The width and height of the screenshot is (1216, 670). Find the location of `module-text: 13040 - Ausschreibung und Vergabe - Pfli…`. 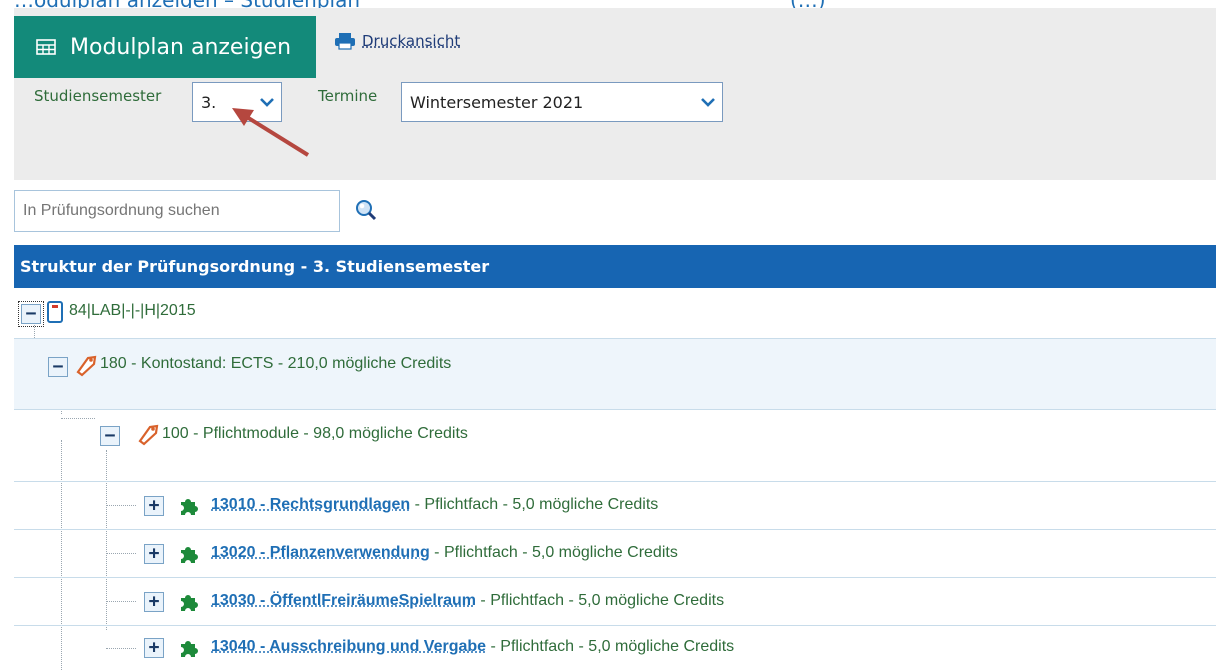

module-text: 13040 - Ausschreibung und Vergabe - Pfli… is located at coordinates (472, 647).